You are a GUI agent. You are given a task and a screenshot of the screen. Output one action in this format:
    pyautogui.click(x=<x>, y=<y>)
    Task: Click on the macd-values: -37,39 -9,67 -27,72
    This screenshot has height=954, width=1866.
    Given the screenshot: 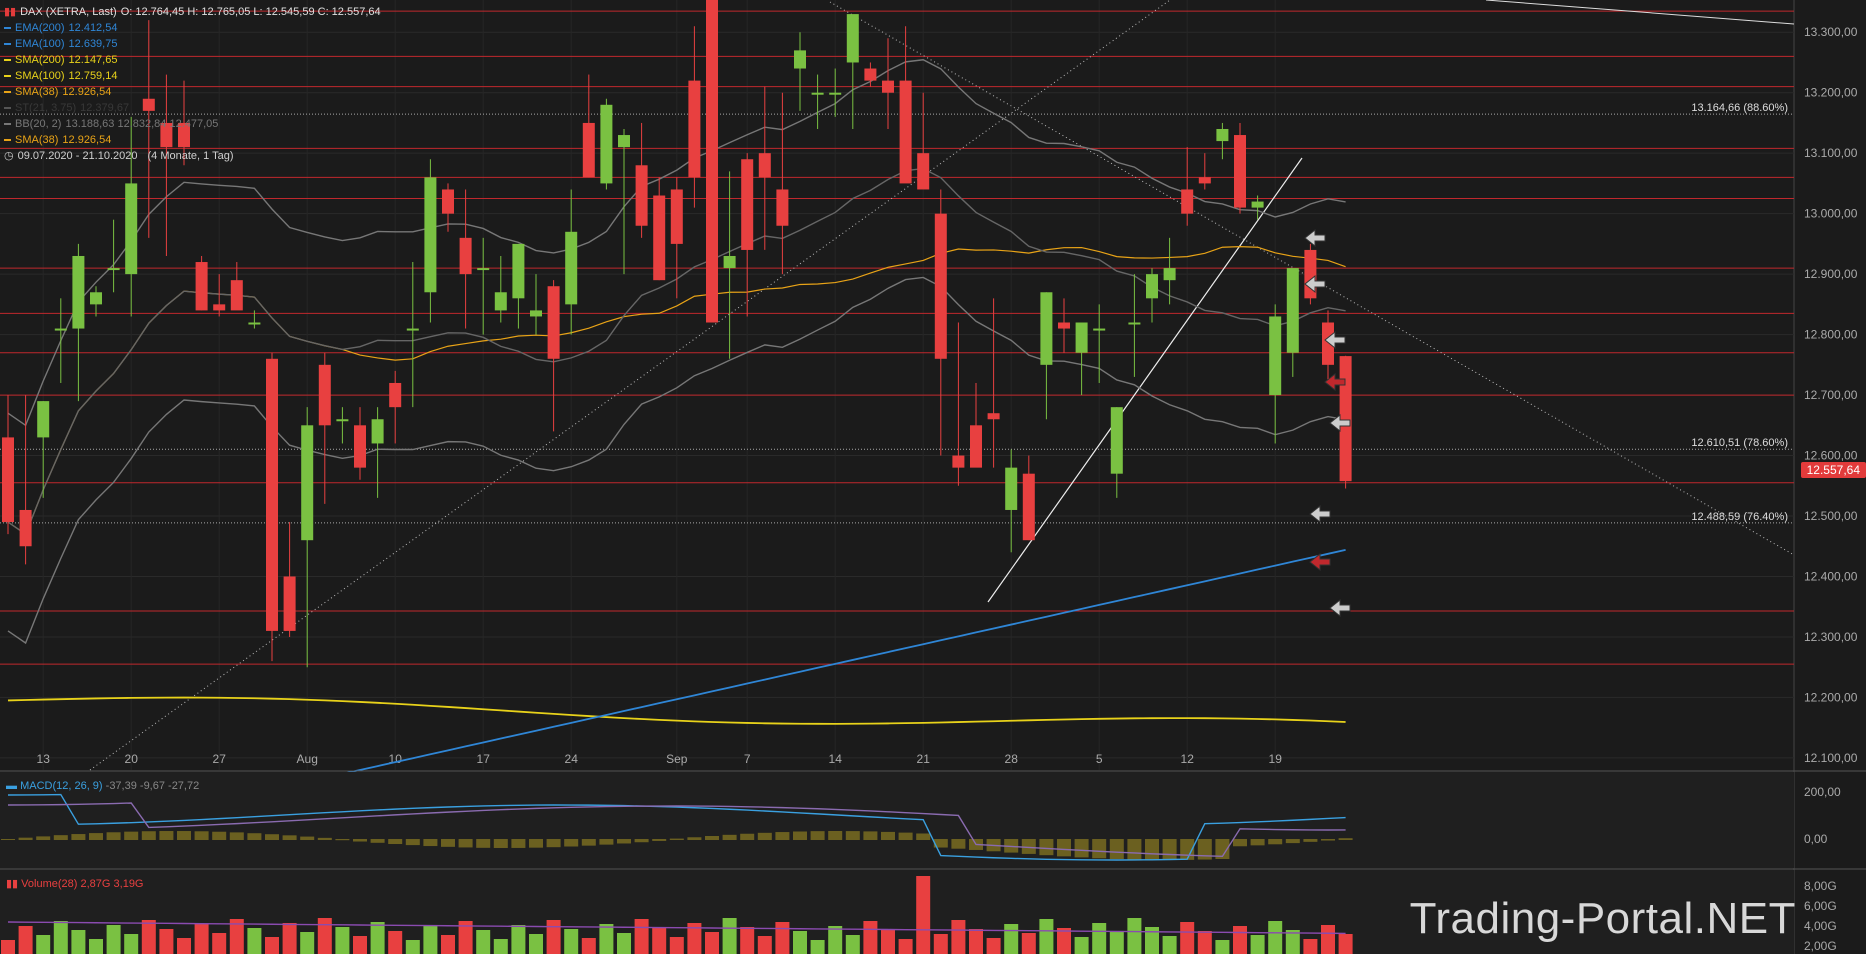 What is the action you would take?
    pyautogui.click(x=152, y=786)
    